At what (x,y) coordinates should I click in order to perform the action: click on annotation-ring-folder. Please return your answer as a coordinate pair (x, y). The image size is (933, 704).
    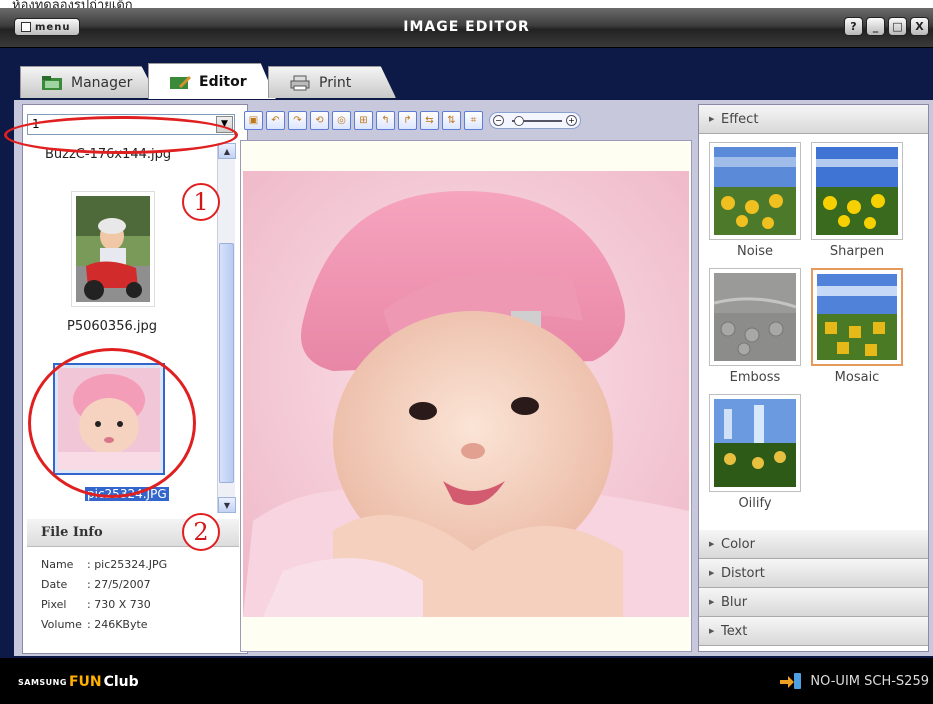
    Looking at the image, I should click on (121, 135).